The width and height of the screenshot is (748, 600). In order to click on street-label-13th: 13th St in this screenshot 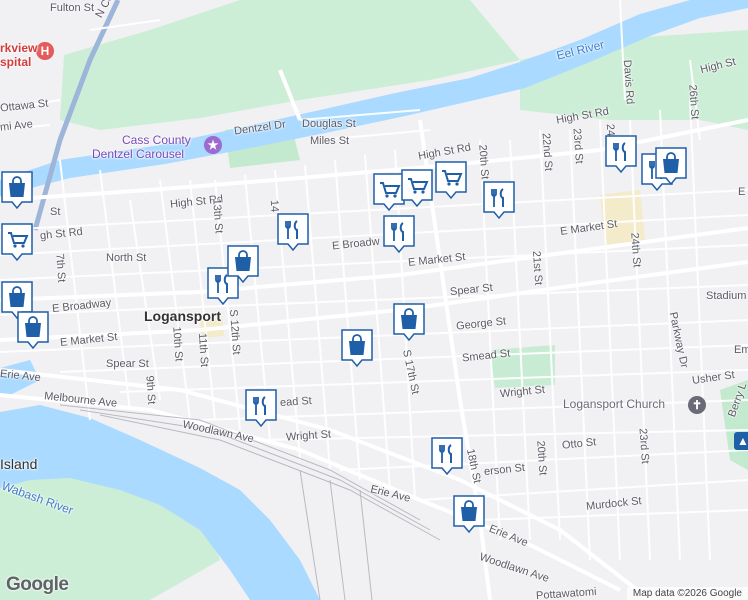, I will do `click(217, 216)`.